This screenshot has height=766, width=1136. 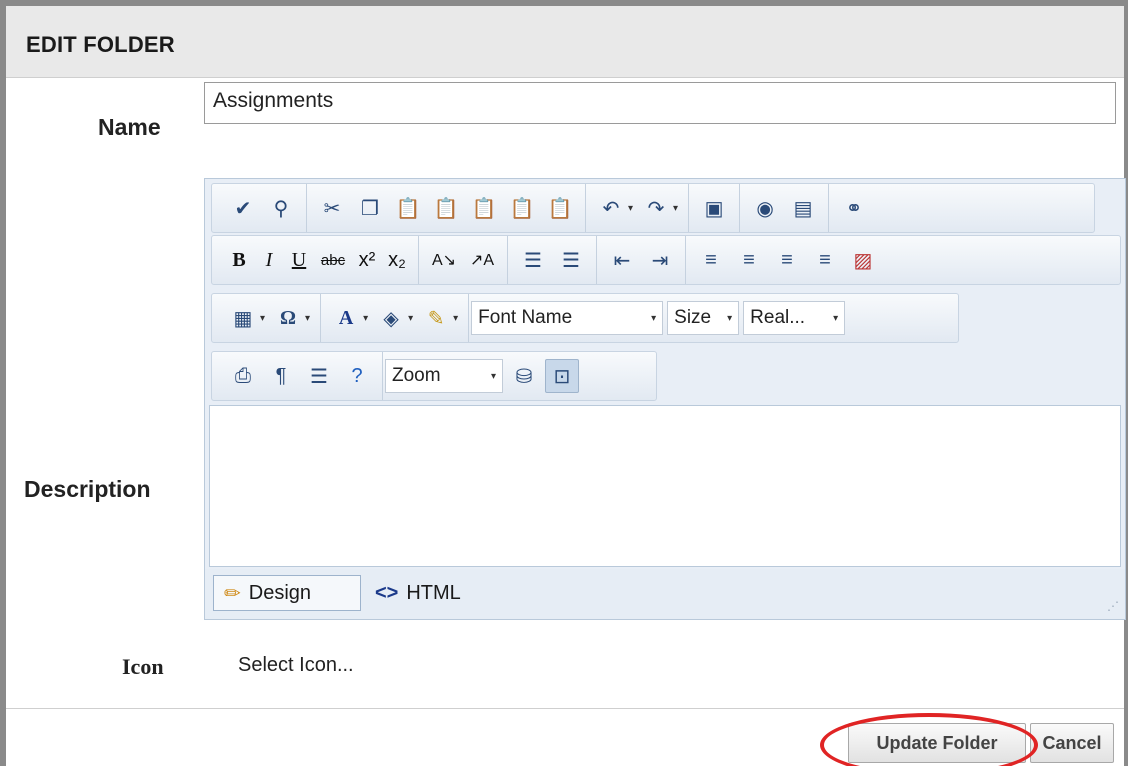 I want to click on copy-icon: ❐, so click(x=370, y=208).